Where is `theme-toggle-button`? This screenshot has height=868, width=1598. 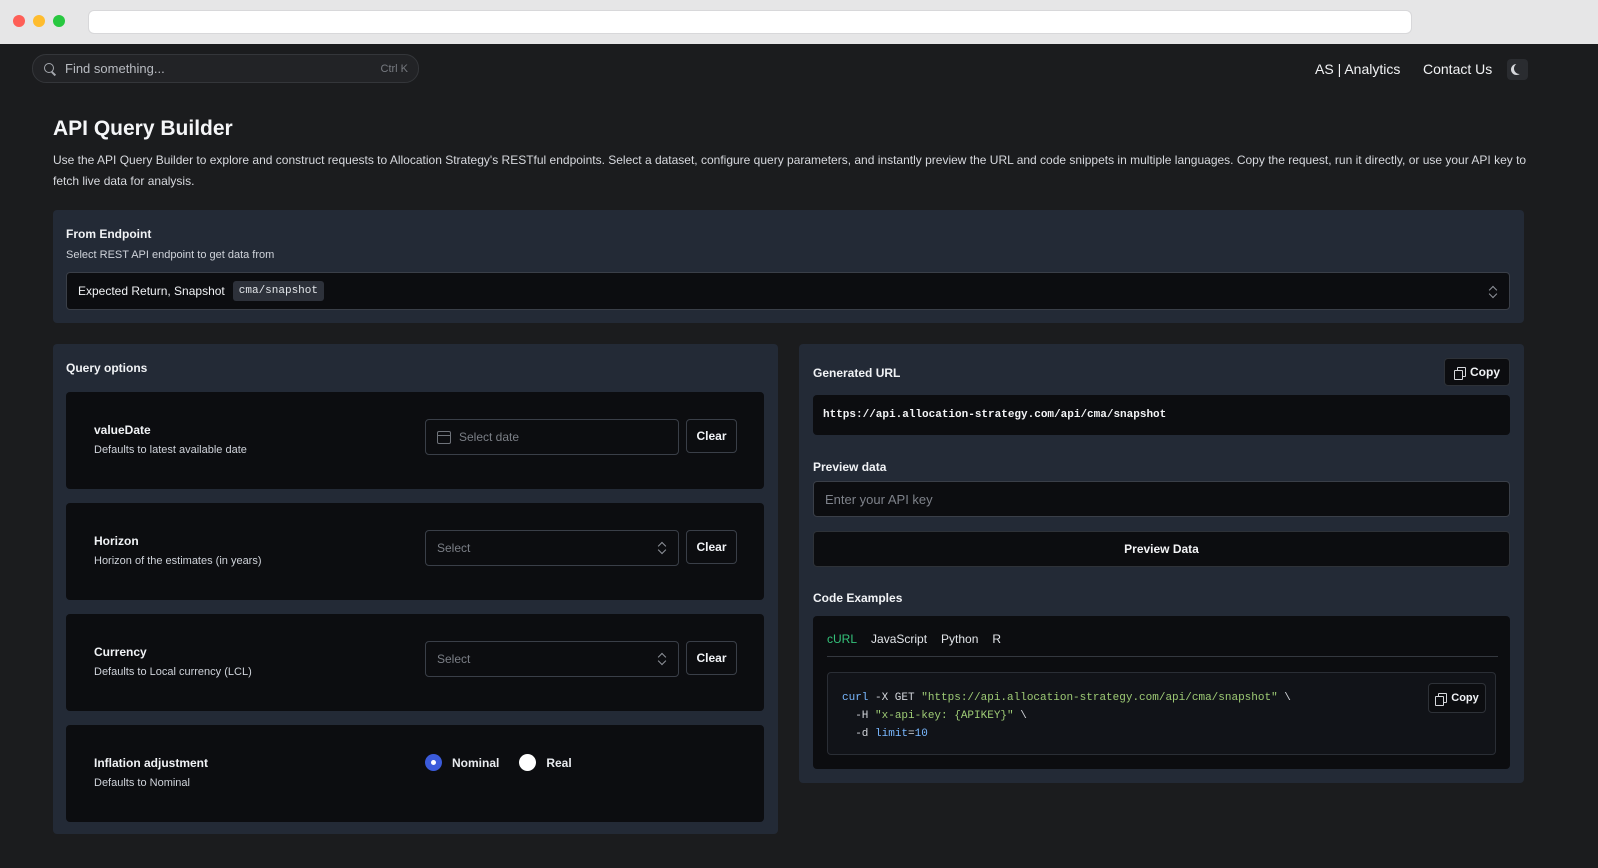
theme-toggle-button is located at coordinates (1517, 69).